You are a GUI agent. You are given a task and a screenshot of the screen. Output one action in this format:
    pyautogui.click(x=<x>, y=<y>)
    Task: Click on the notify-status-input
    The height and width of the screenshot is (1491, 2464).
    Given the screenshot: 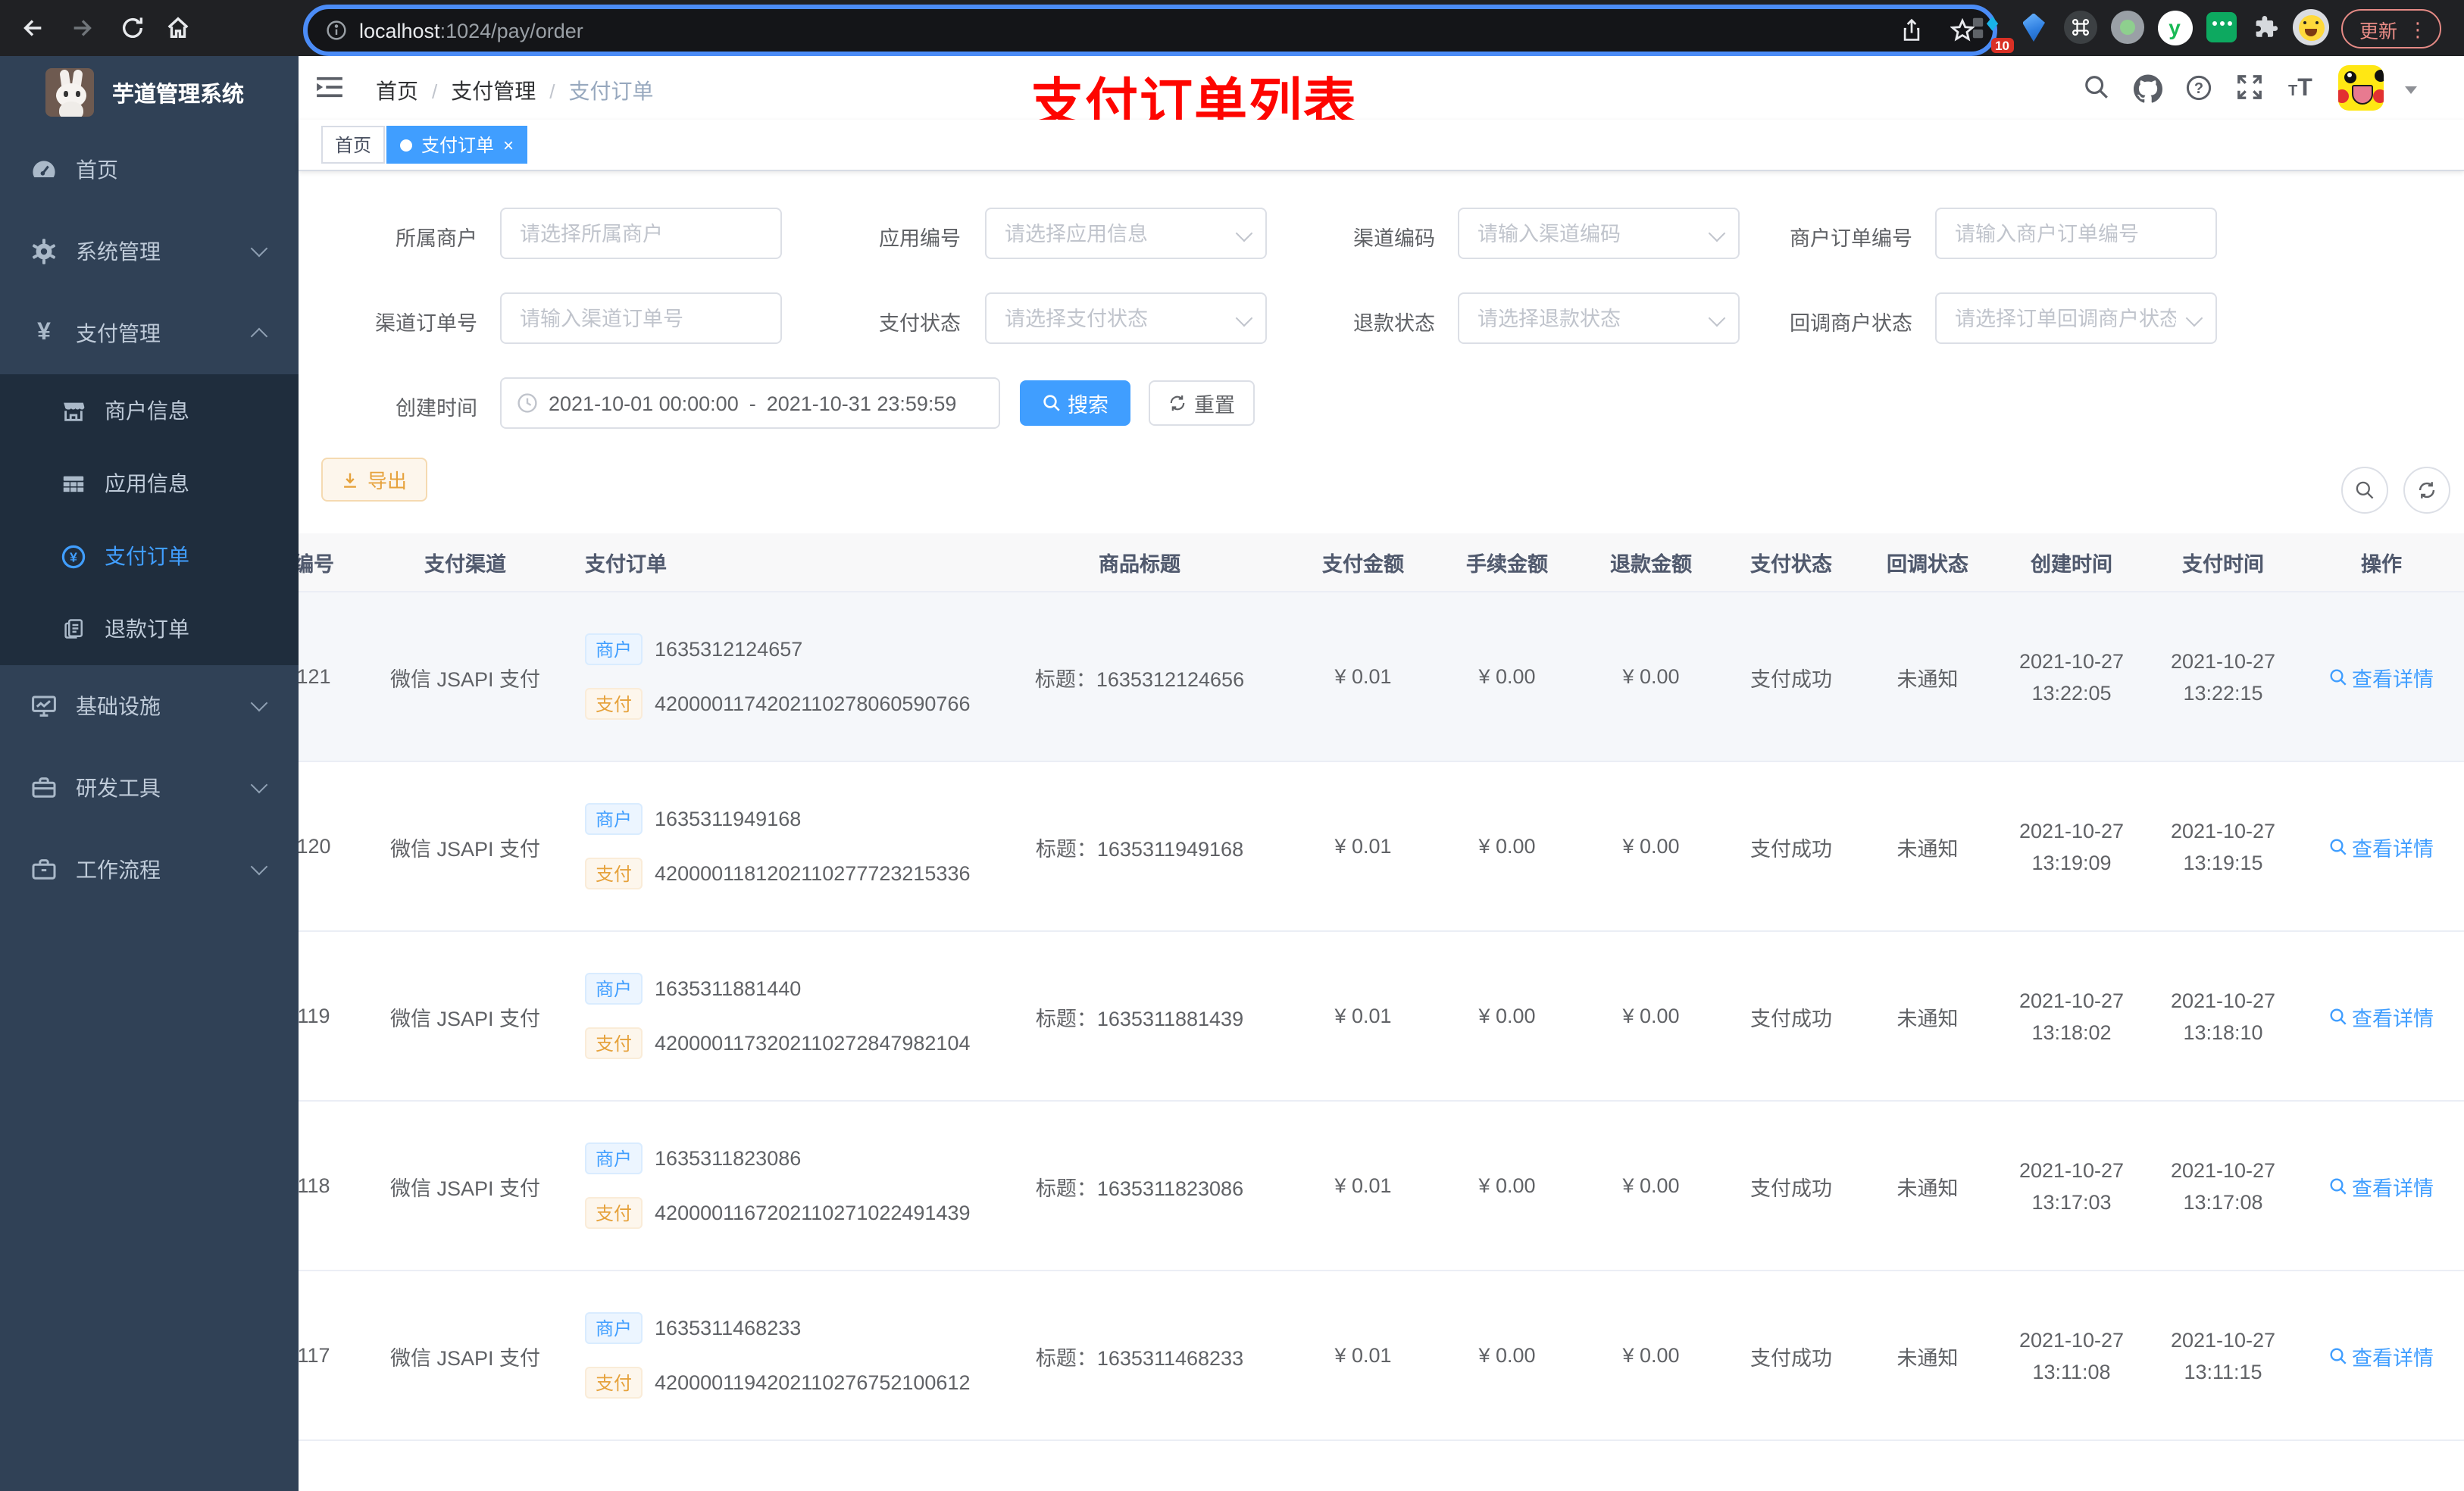 What is the action you would take?
    pyautogui.click(x=2076, y=318)
    